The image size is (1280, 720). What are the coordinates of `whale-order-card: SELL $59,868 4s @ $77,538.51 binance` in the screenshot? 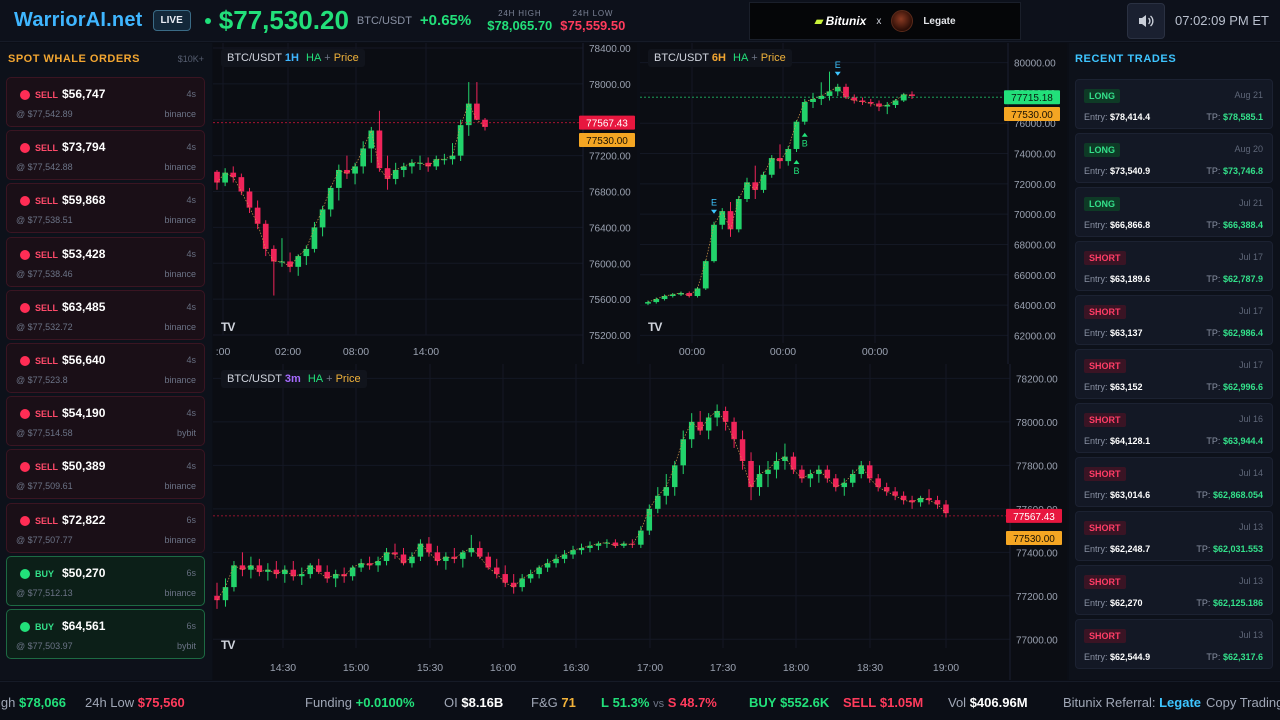 It's located at (105, 208).